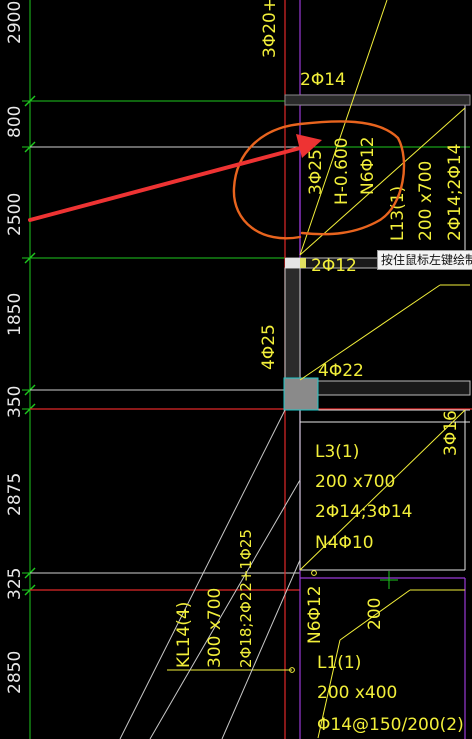 This screenshot has height=739, width=472. I want to click on dim-2875: 2875, so click(15, 494).